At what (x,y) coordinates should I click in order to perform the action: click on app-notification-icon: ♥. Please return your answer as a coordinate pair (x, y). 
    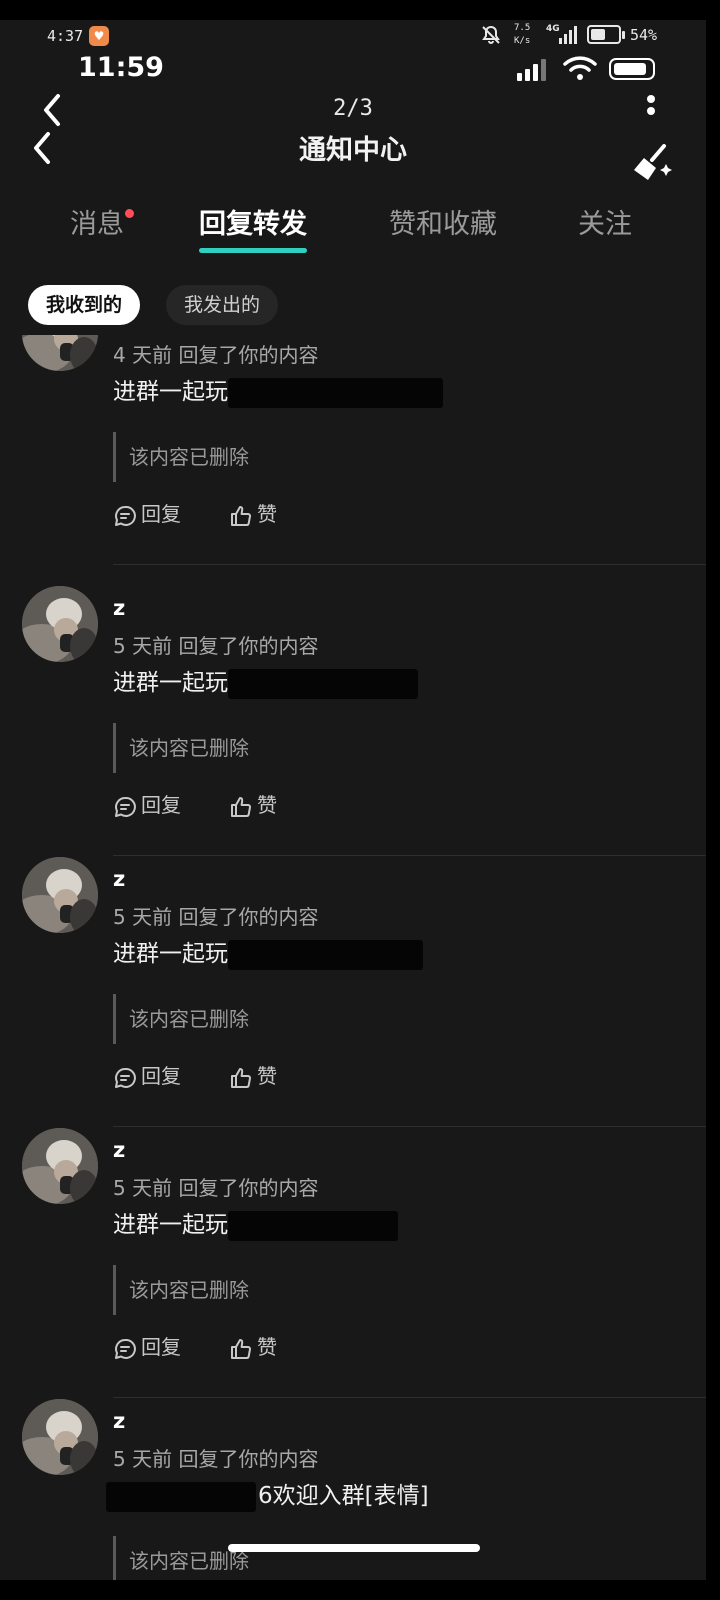
    Looking at the image, I should click on (99, 36).